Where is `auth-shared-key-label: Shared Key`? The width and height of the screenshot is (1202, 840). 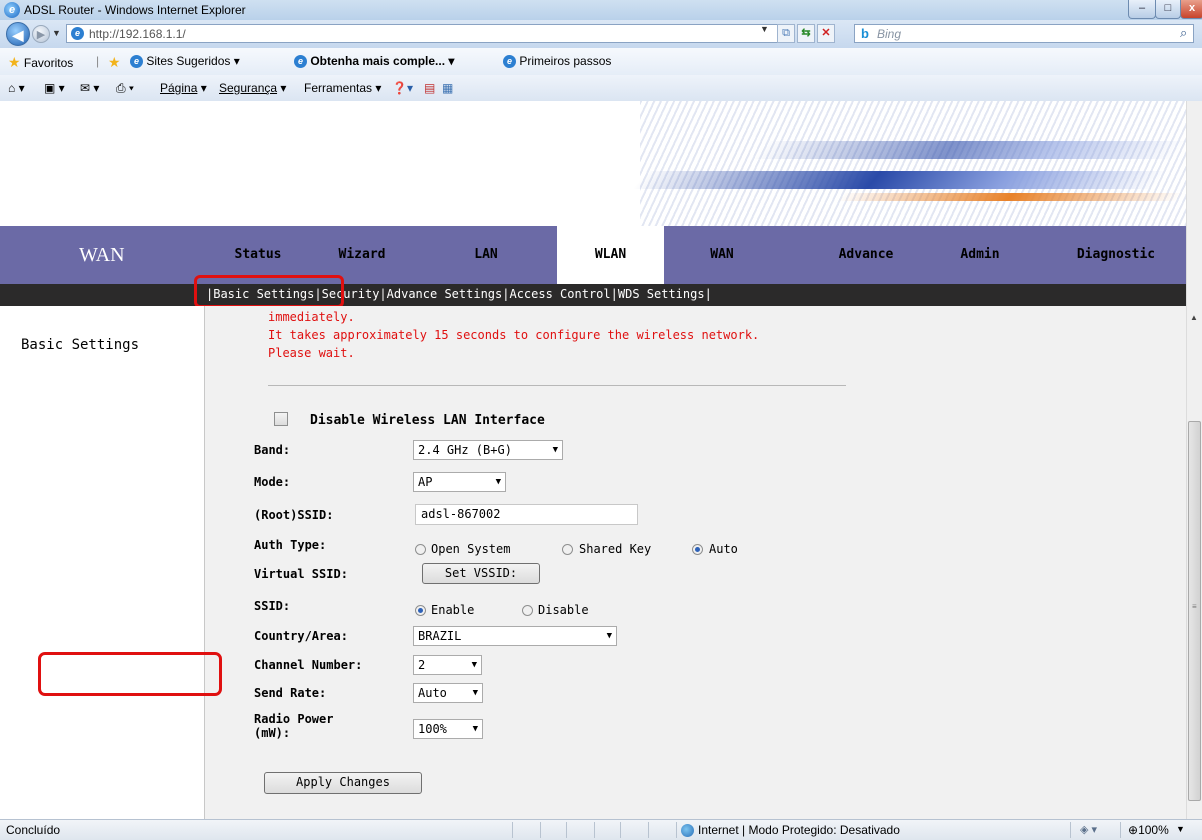
auth-shared-key-label: Shared Key is located at coordinates (615, 549).